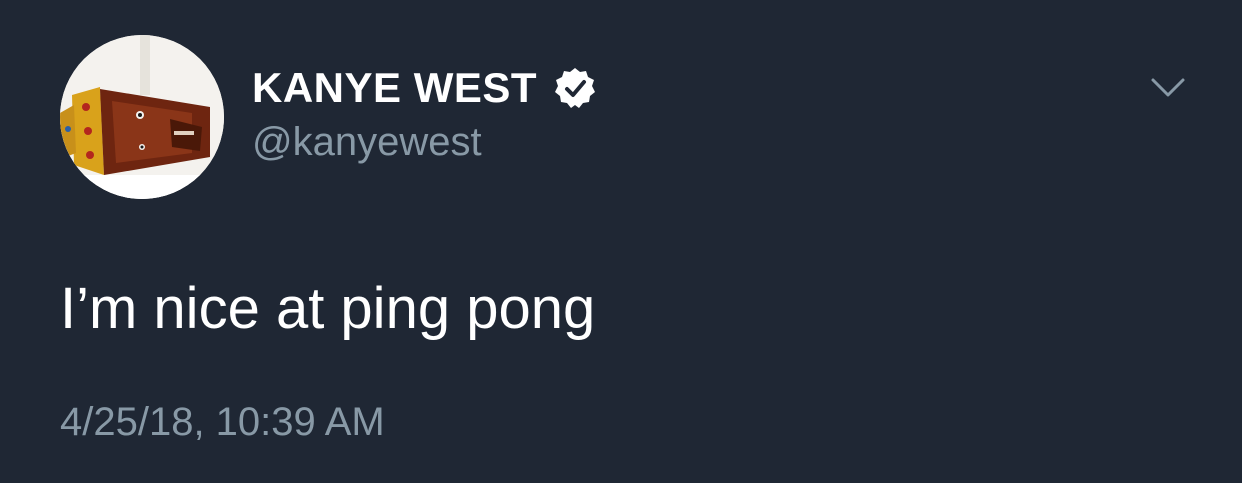 Image resolution: width=1242 pixels, height=483 pixels. What do you see at coordinates (394, 88) in the screenshot?
I see `display-name: KANYE WEST` at bounding box center [394, 88].